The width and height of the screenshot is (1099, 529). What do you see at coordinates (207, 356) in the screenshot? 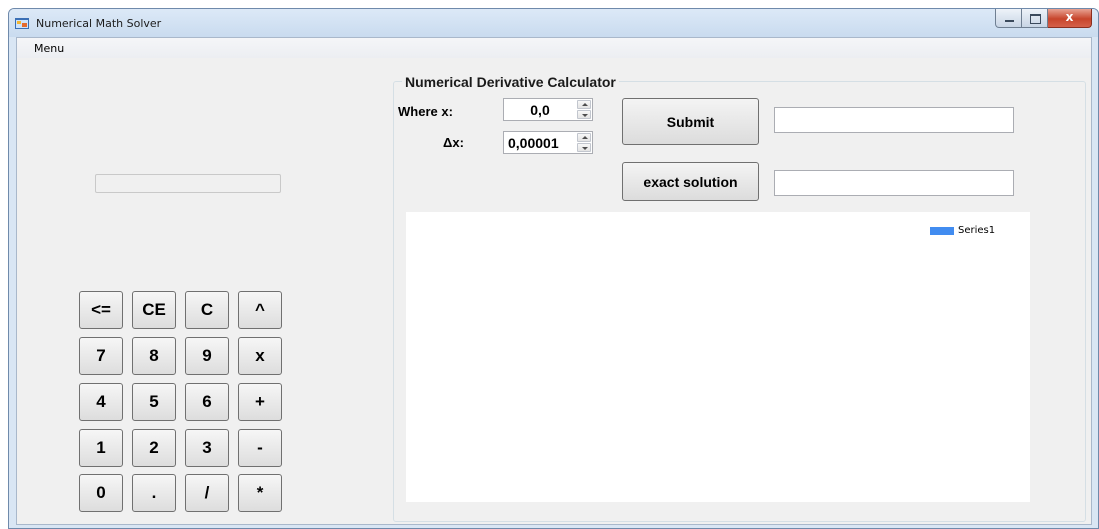
I see `digit-9-button: 9` at bounding box center [207, 356].